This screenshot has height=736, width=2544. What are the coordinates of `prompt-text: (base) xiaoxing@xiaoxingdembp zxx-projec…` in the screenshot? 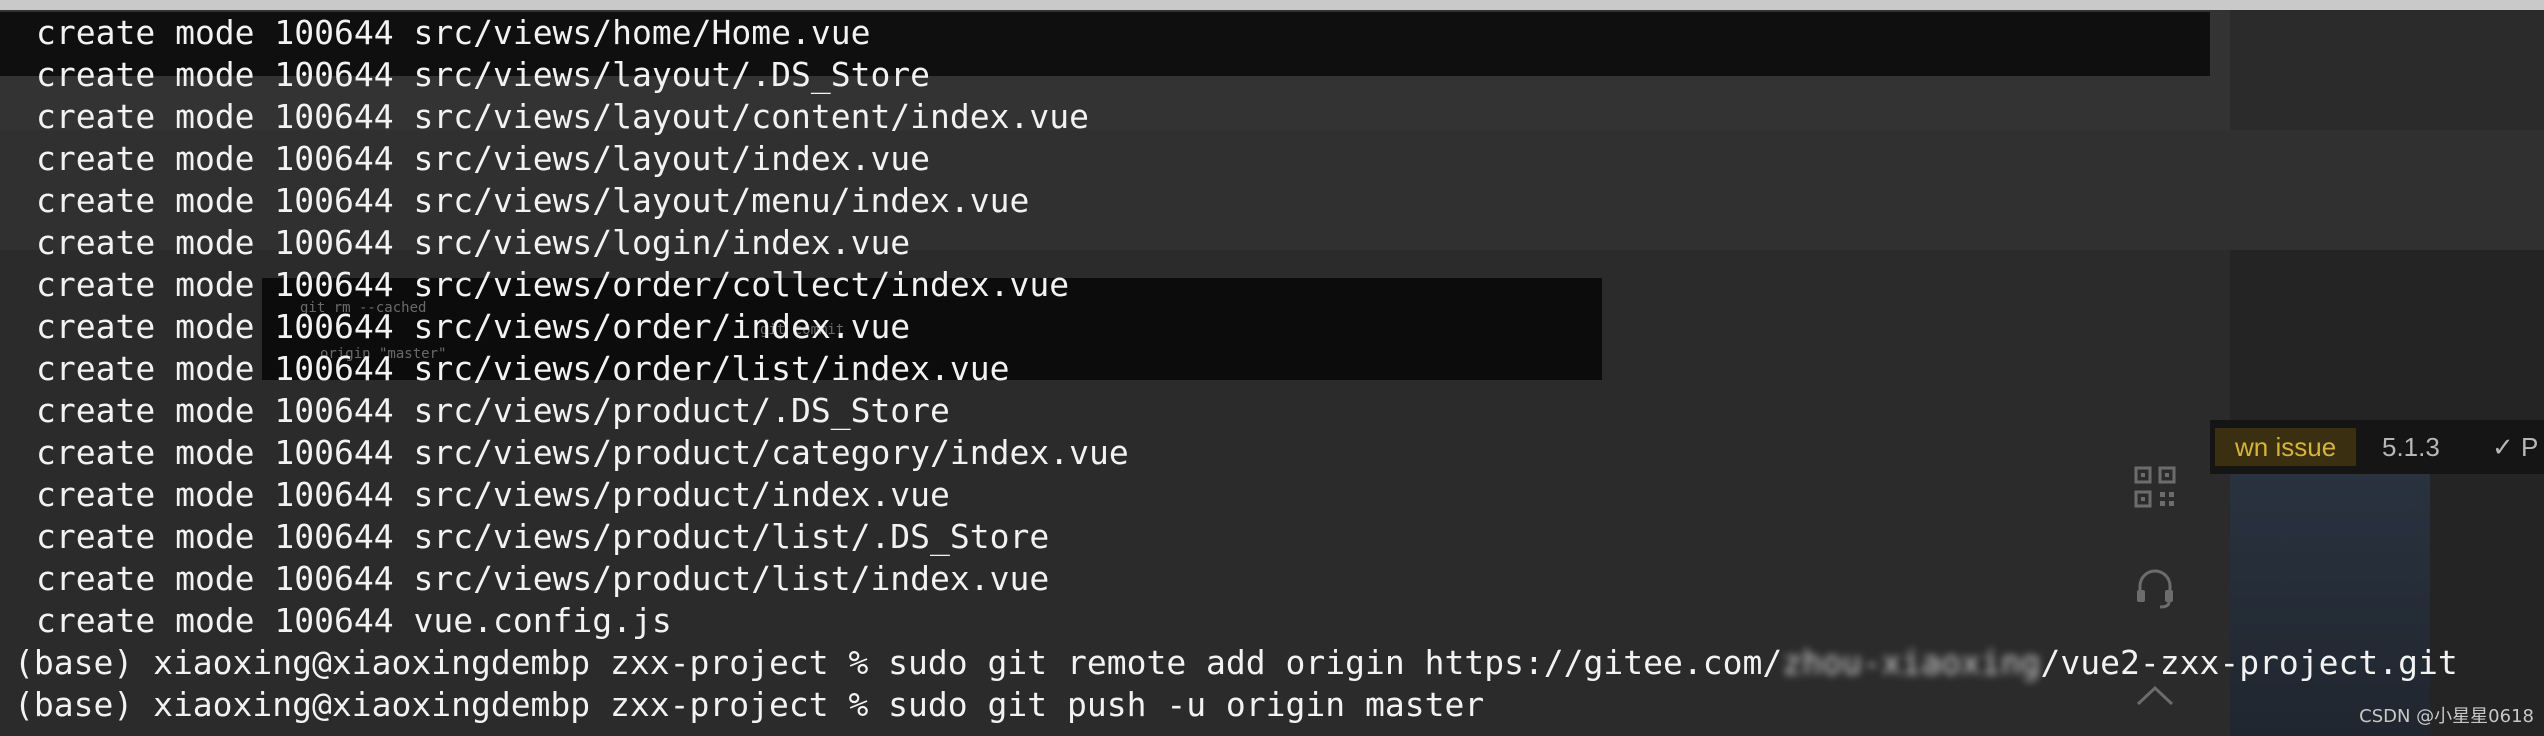 It's located at (898, 662).